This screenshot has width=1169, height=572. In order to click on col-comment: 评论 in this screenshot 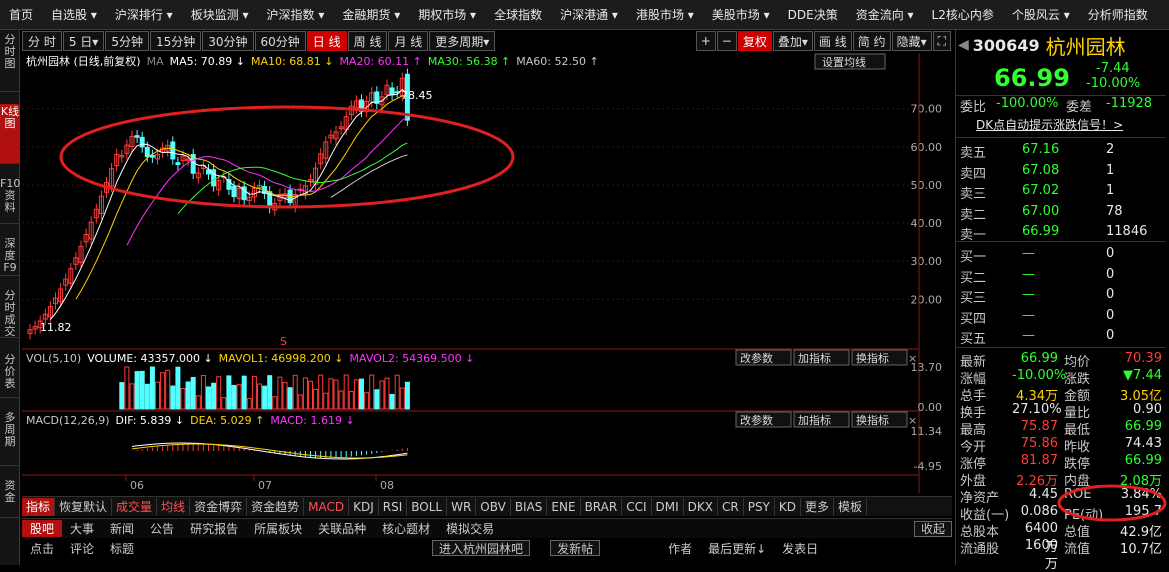, I will do `click(82, 548)`.